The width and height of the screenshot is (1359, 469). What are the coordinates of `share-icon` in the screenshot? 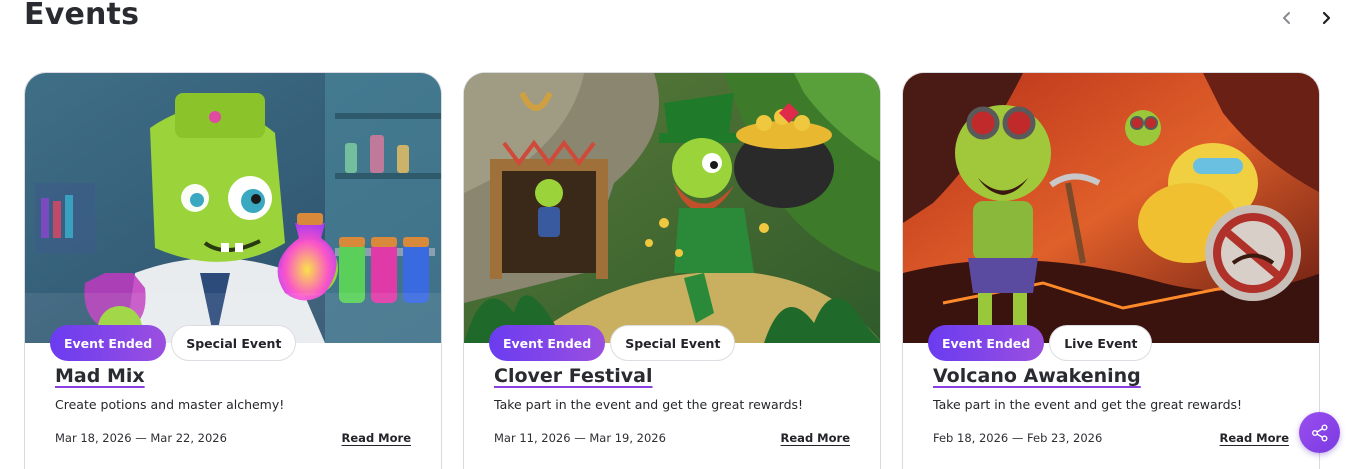 It's located at (1319, 432).